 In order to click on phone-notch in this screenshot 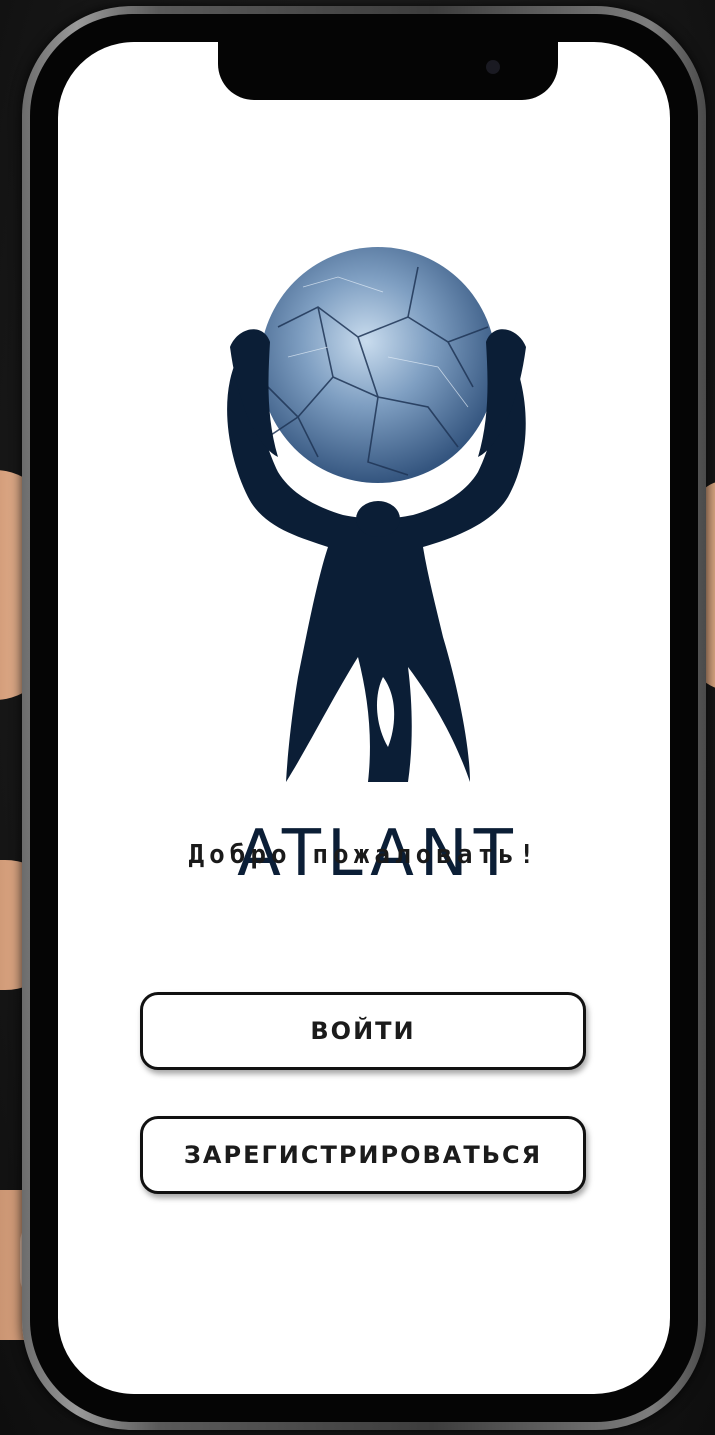, I will do `click(388, 71)`.